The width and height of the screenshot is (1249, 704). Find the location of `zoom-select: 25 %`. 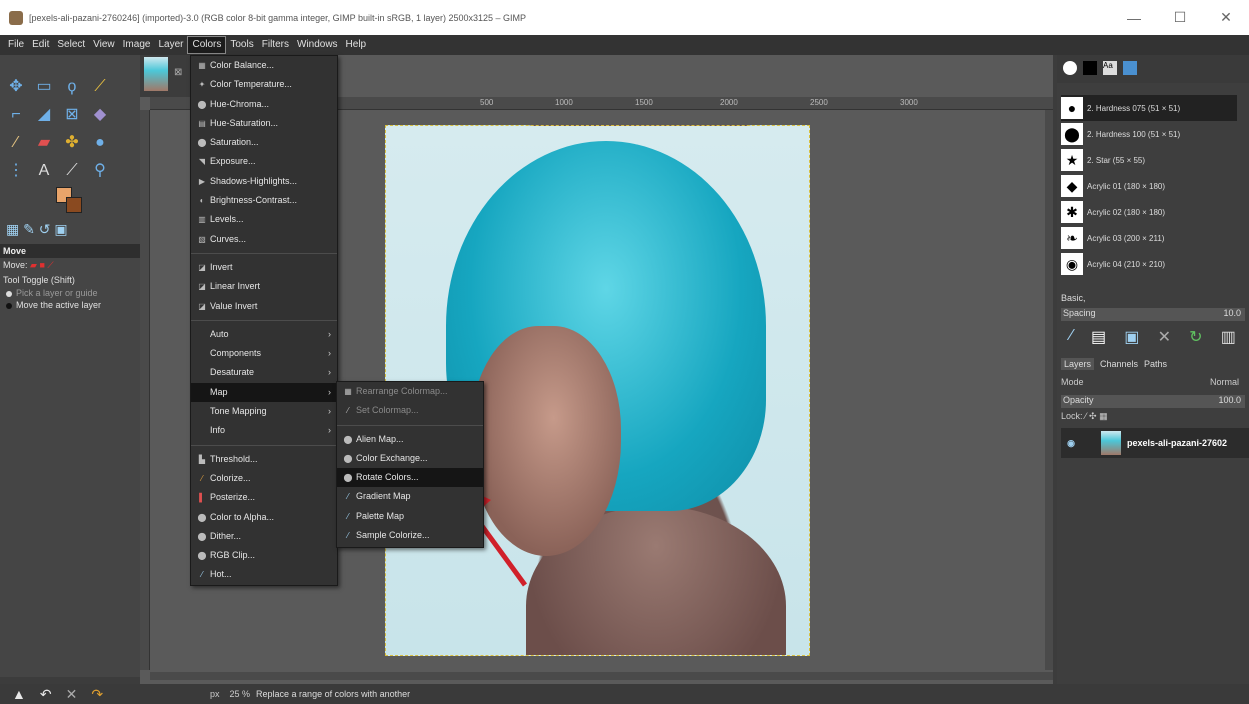

zoom-select: 25 % is located at coordinates (240, 694).